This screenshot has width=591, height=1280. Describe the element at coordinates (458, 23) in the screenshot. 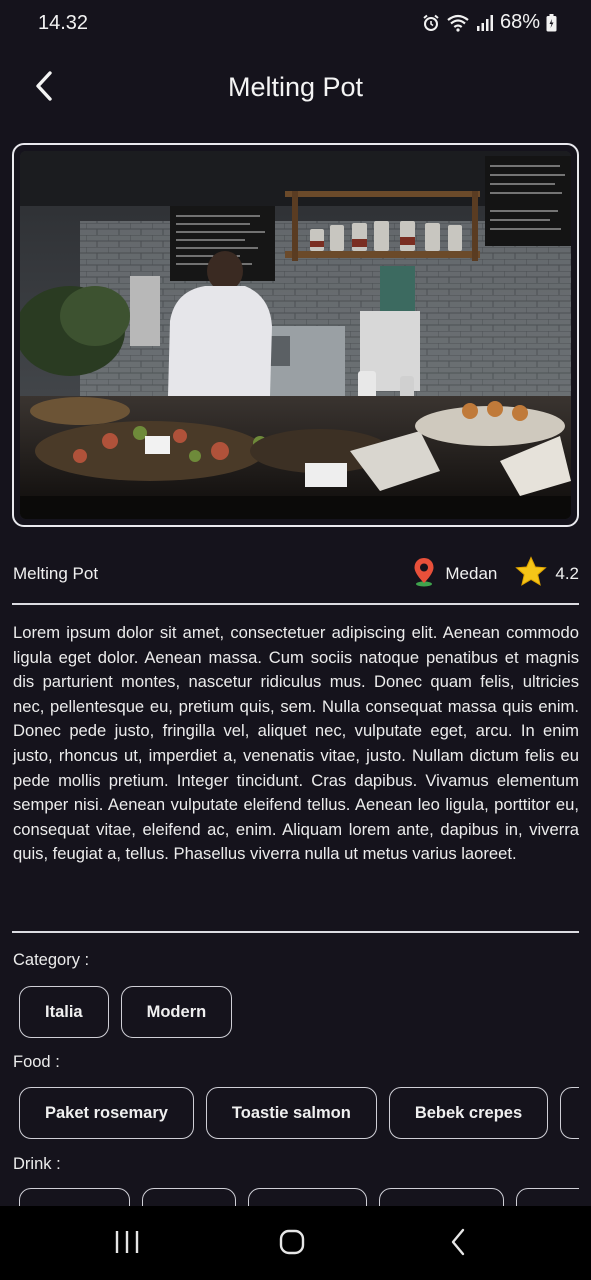

I see `wifi-icon` at that location.